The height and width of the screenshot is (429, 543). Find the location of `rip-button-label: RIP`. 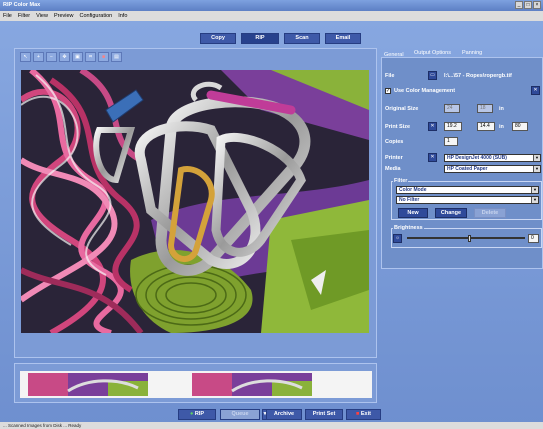

rip-button-label: RIP is located at coordinates (199, 414).